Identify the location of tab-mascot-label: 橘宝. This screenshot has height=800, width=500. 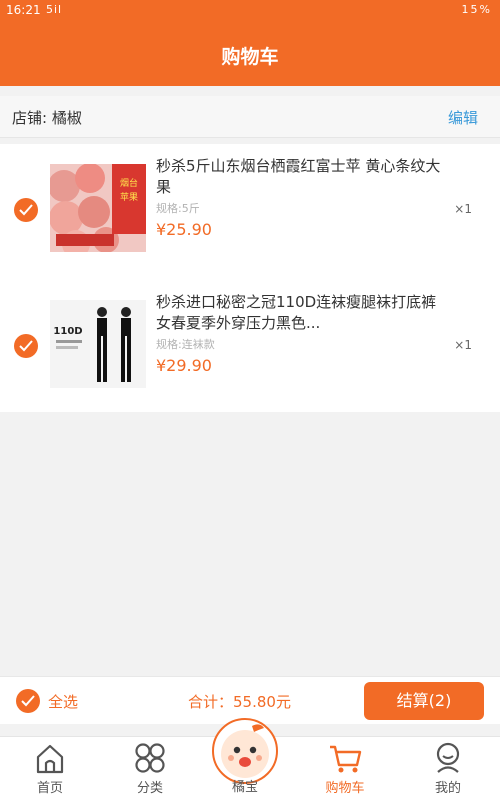
(244, 787).